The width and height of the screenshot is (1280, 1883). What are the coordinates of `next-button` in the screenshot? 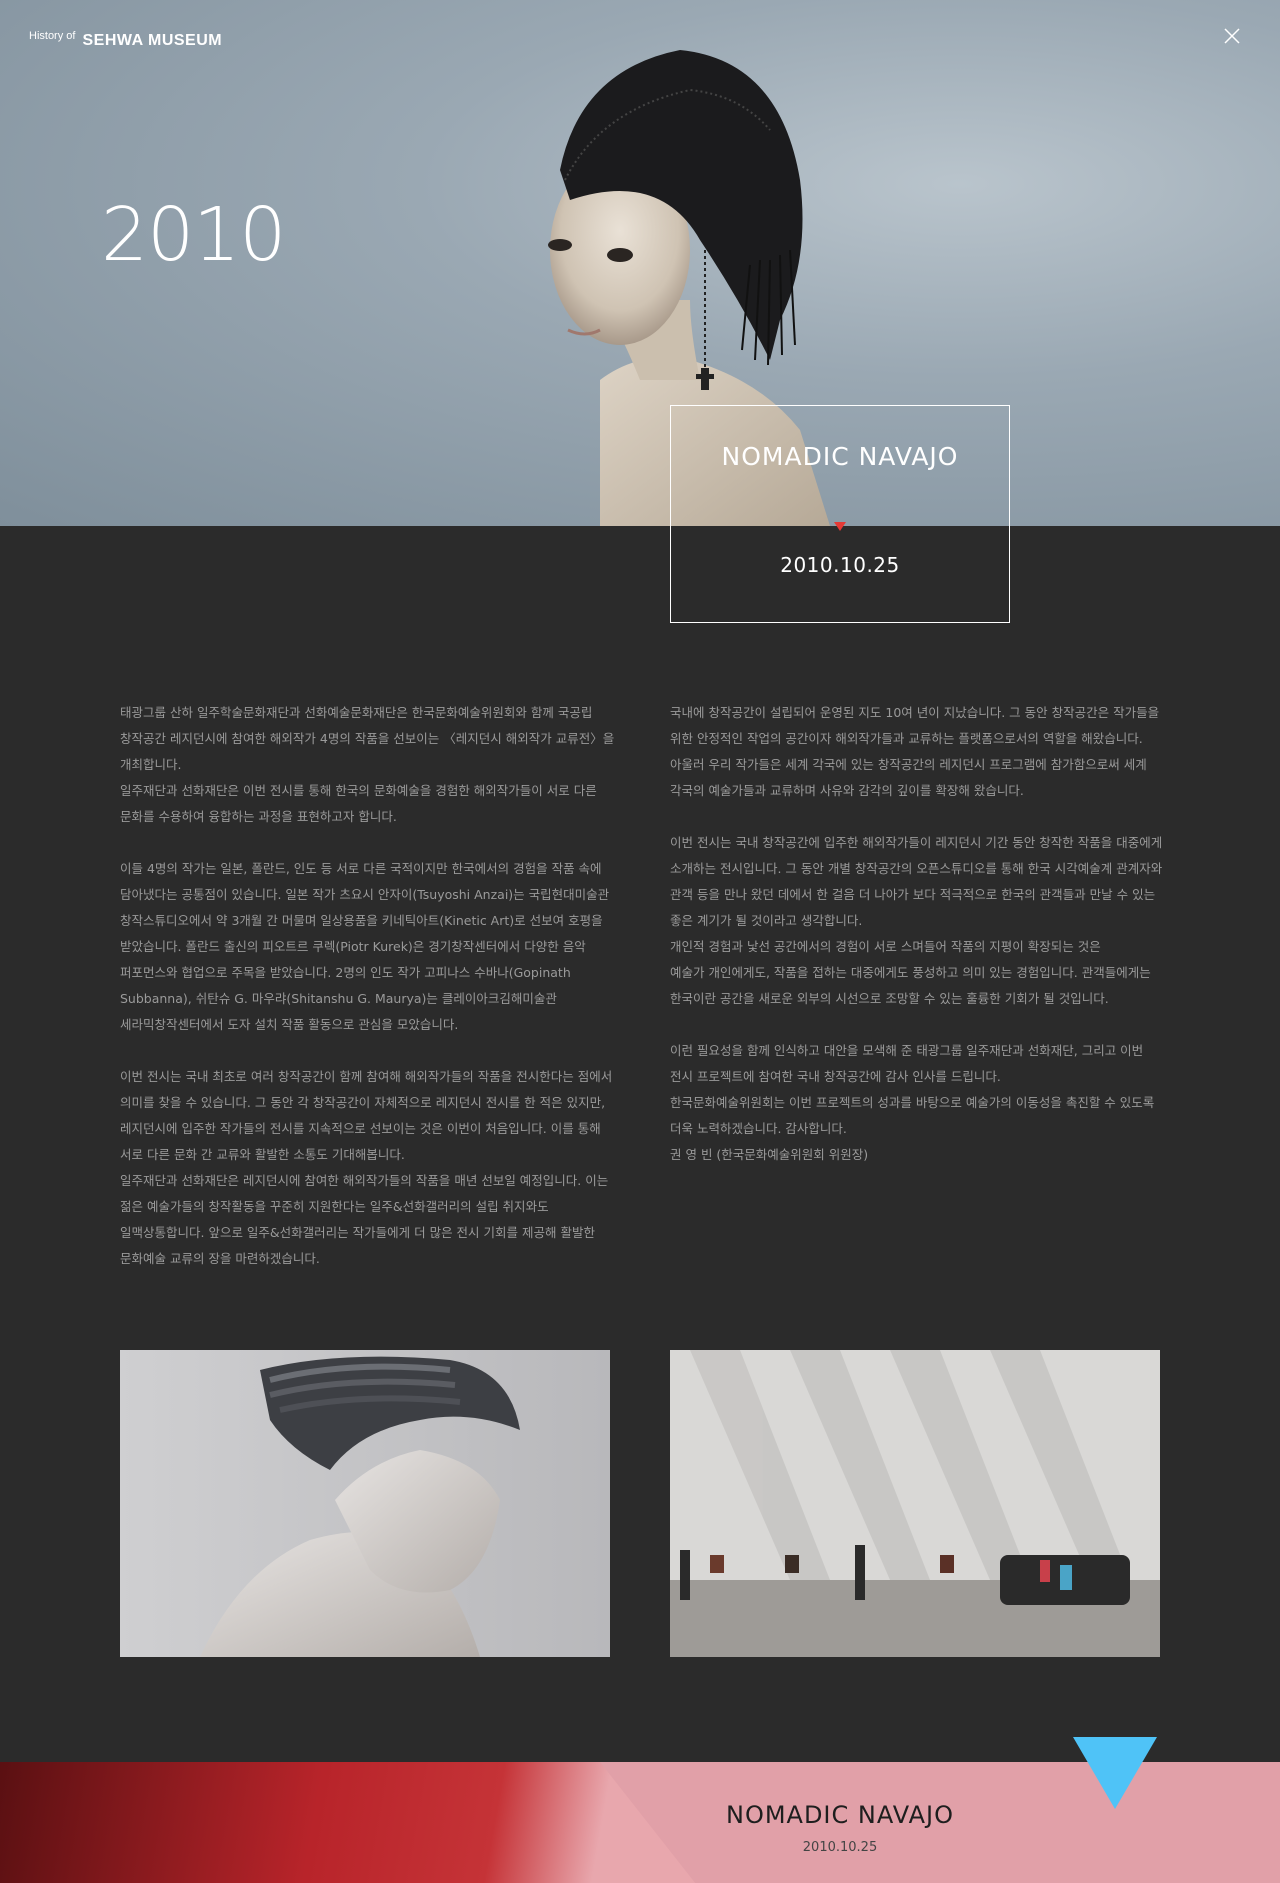 It's located at (1115, 1773).